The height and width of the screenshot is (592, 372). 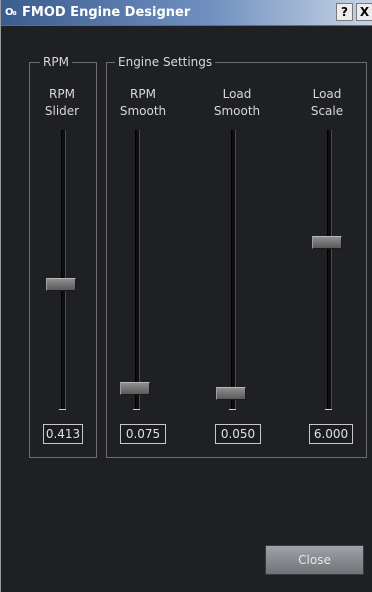 What do you see at coordinates (136, 409) in the screenshot?
I see `rpm-smooth-tick` at bounding box center [136, 409].